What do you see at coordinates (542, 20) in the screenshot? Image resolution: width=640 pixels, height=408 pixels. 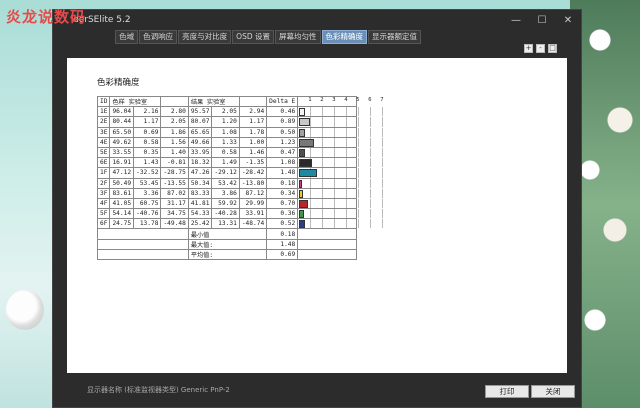 I see `maximize-button: ☐` at bounding box center [542, 20].